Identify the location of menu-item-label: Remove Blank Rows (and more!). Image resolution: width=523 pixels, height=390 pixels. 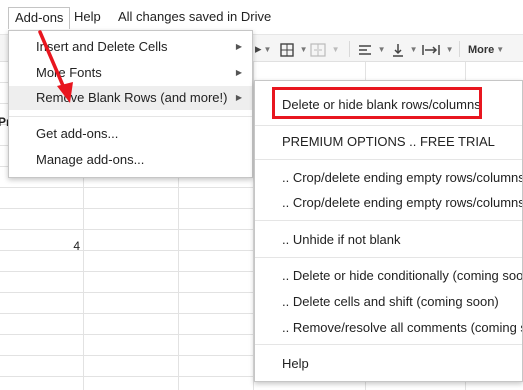
(132, 97).